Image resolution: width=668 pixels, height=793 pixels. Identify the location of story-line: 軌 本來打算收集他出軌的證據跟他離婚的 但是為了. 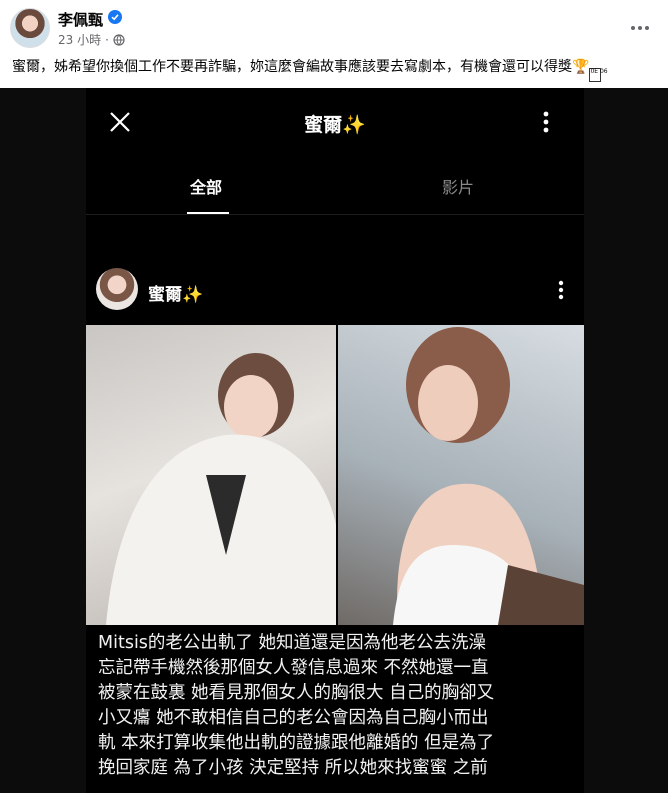
(296, 743).